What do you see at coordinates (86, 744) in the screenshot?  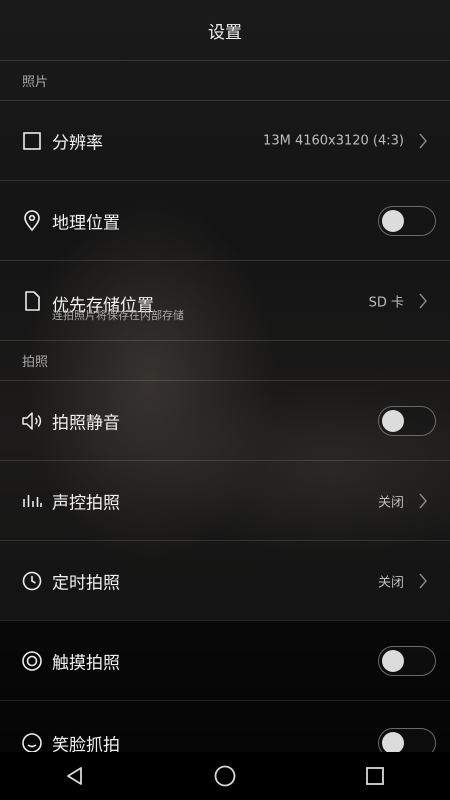 I see `setting-smile-label: 笑脸抓拍` at bounding box center [86, 744].